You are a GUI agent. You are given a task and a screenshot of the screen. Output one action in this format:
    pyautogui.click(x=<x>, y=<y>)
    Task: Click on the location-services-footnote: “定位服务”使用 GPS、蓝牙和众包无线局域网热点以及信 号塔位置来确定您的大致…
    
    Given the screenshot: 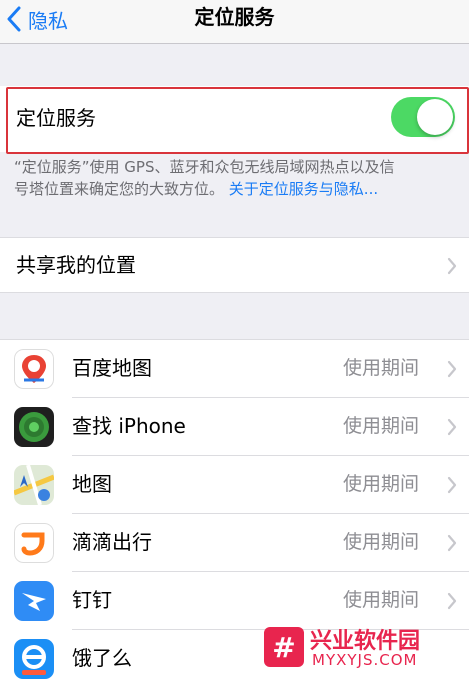 What is the action you would take?
    pyautogui.click(x=234, y=178)
    